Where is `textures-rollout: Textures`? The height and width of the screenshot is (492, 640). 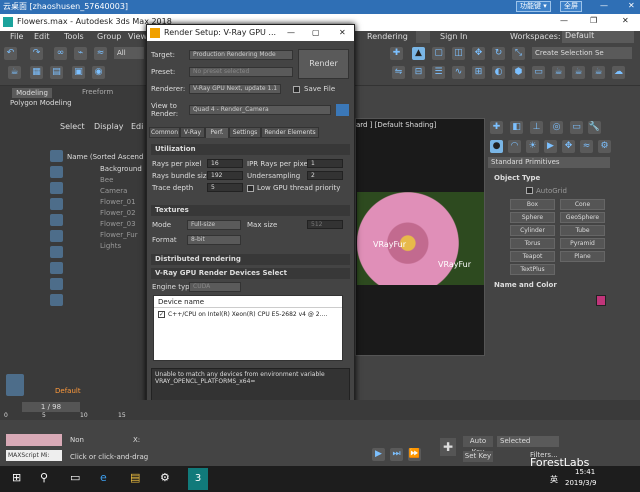
textures-rollout: Textures is located at coordinates (250, 210).